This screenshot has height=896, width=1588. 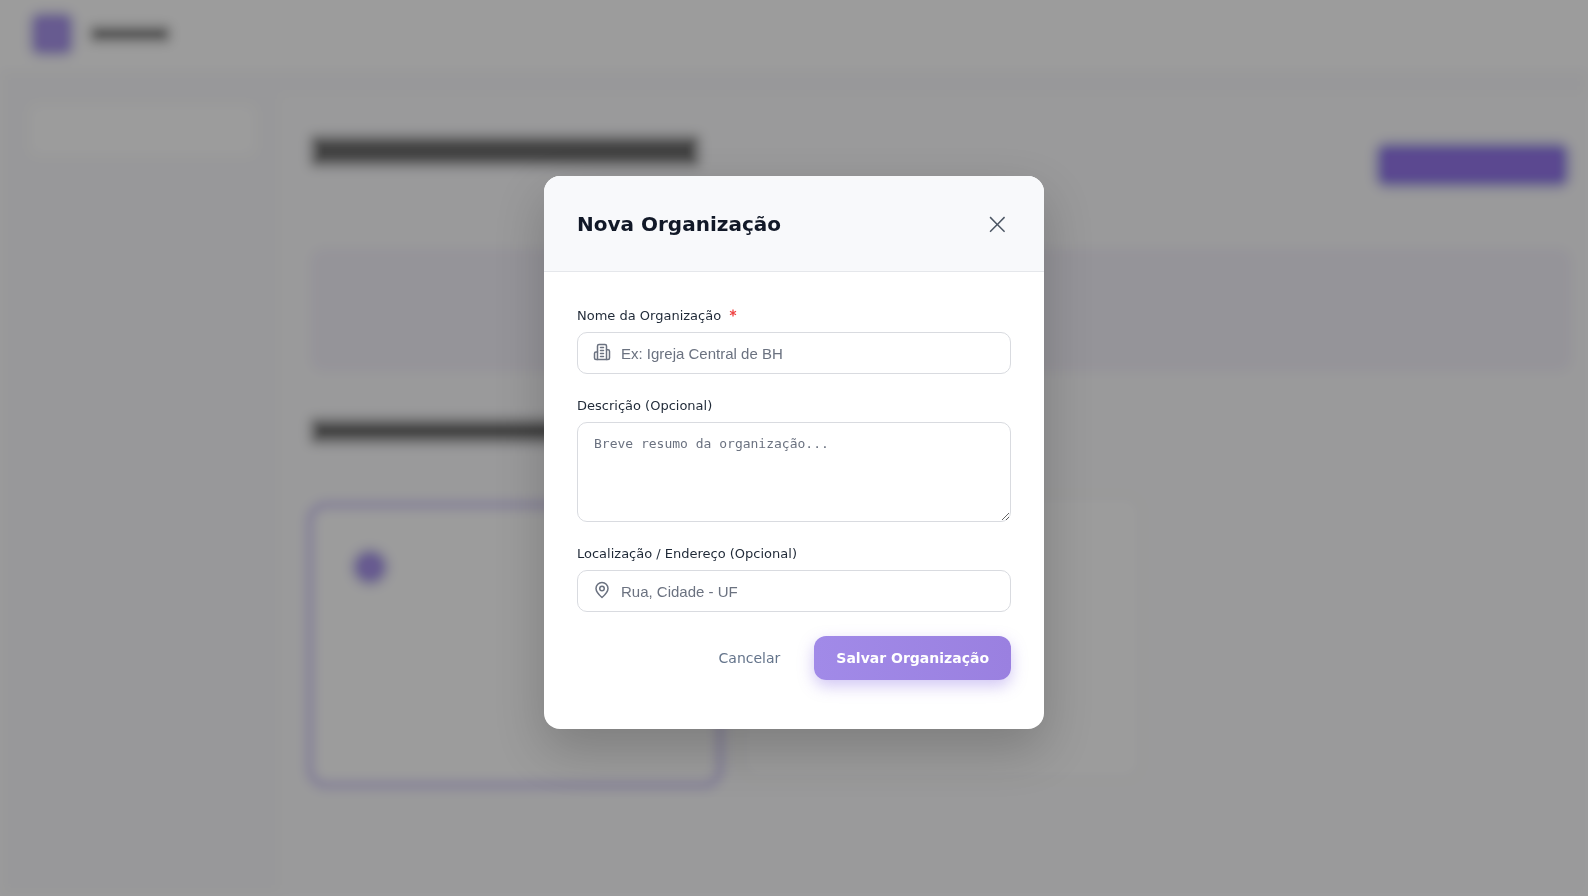 I want to click on field-label: Localização / Endereço (Opcional), so click(x=687, y=553).